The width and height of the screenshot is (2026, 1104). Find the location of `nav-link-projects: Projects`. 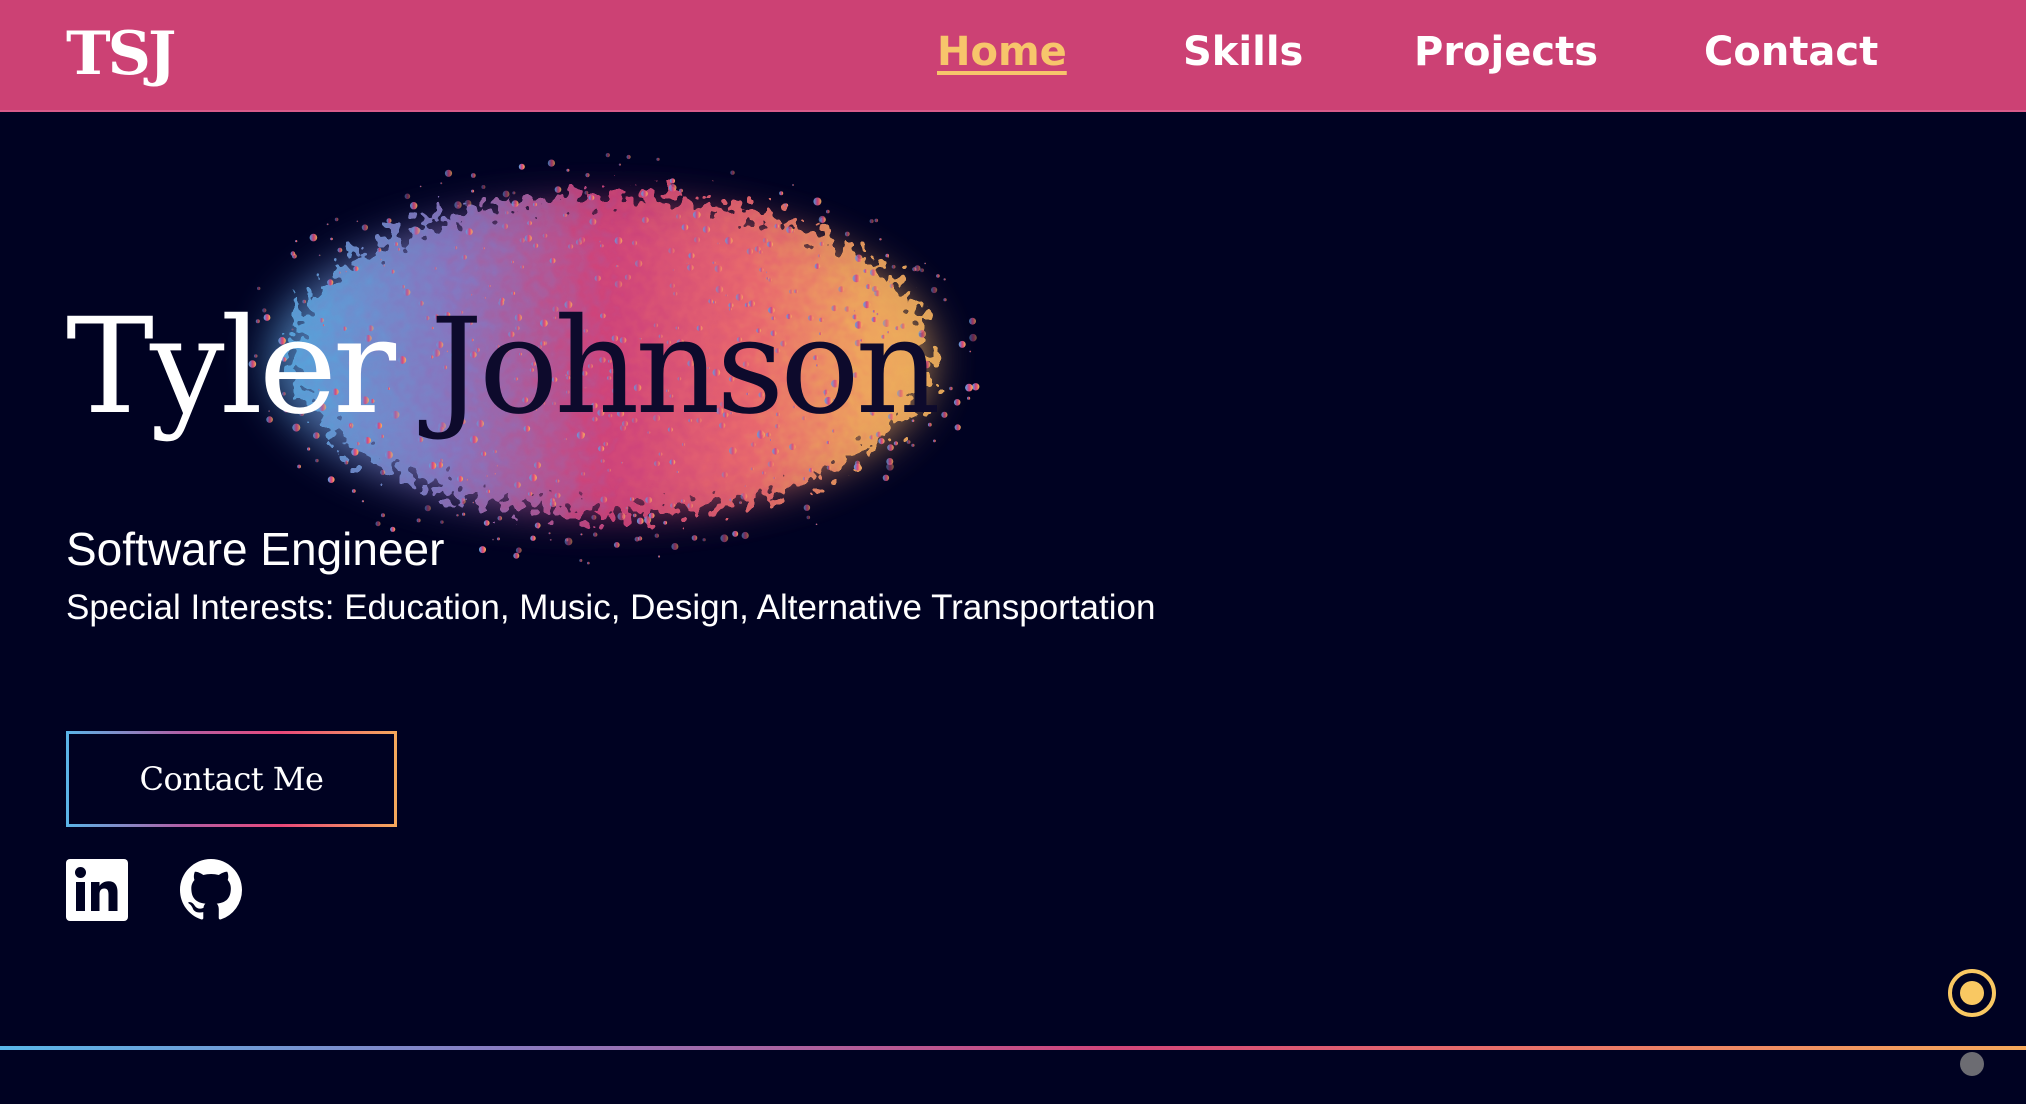

nav-link-projects: Projects is located at coordinates (1506, 52).